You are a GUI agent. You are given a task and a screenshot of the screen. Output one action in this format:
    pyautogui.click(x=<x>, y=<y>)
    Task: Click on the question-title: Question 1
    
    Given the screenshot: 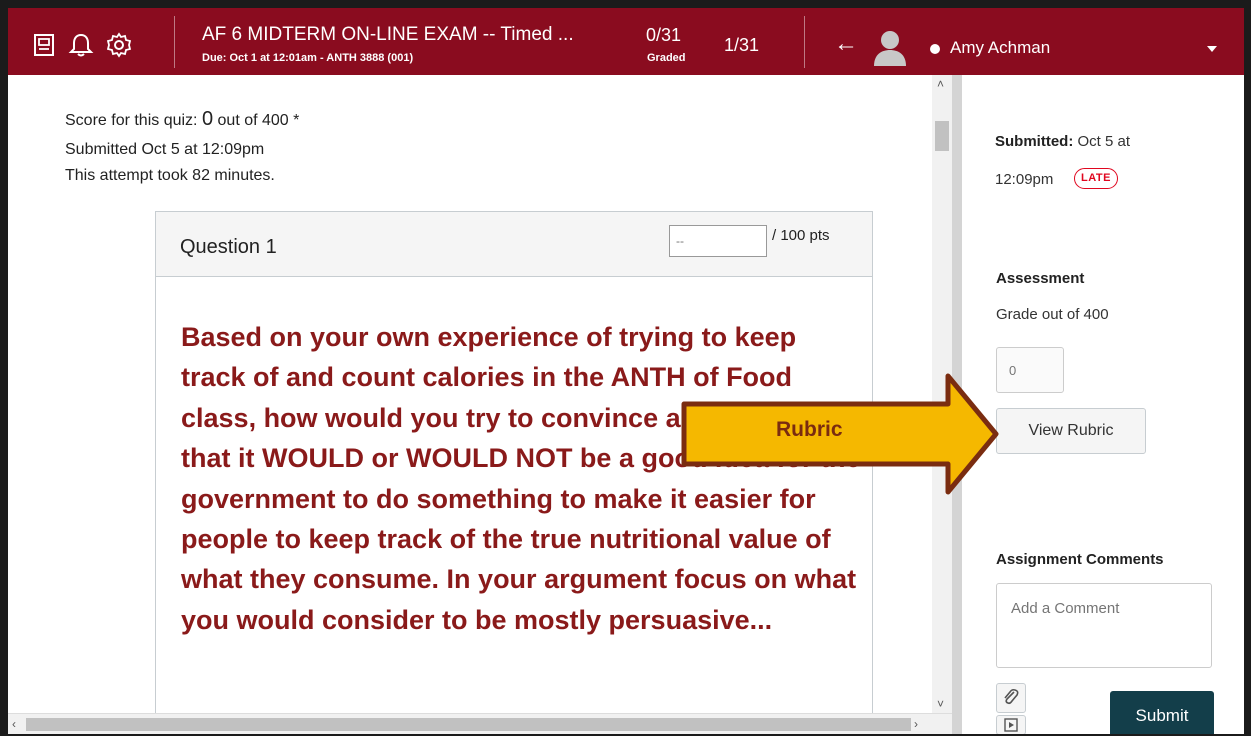 What is the action you would take?
    pyautogui.click(x=228, y=247)
    